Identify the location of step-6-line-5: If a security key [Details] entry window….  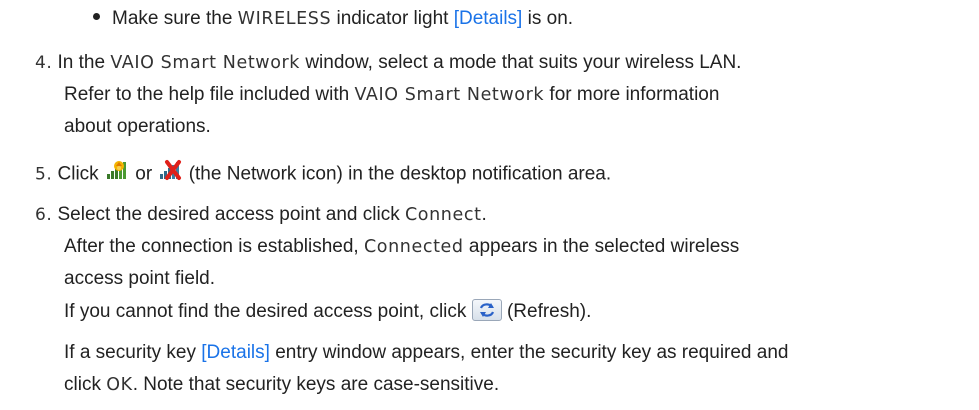
(426, 352).